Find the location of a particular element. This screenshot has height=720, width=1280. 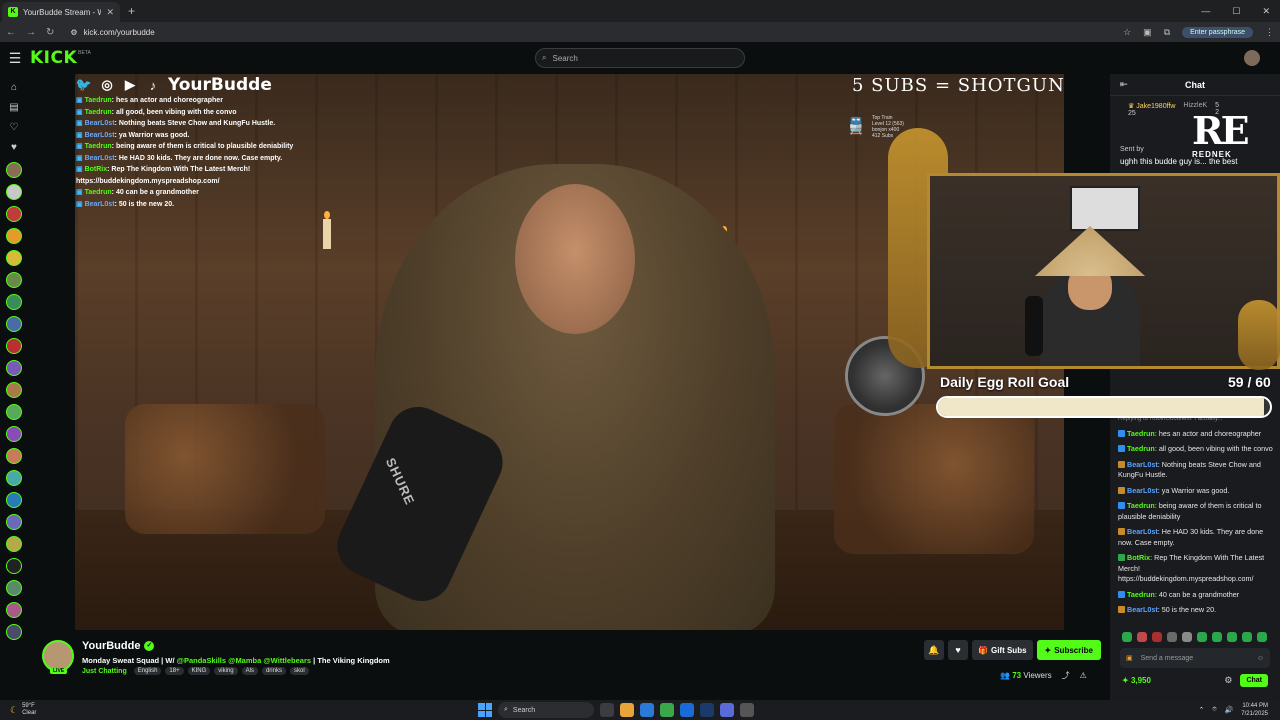

taskbar-search: ⌕ Search is located at coordinates (546, 710).